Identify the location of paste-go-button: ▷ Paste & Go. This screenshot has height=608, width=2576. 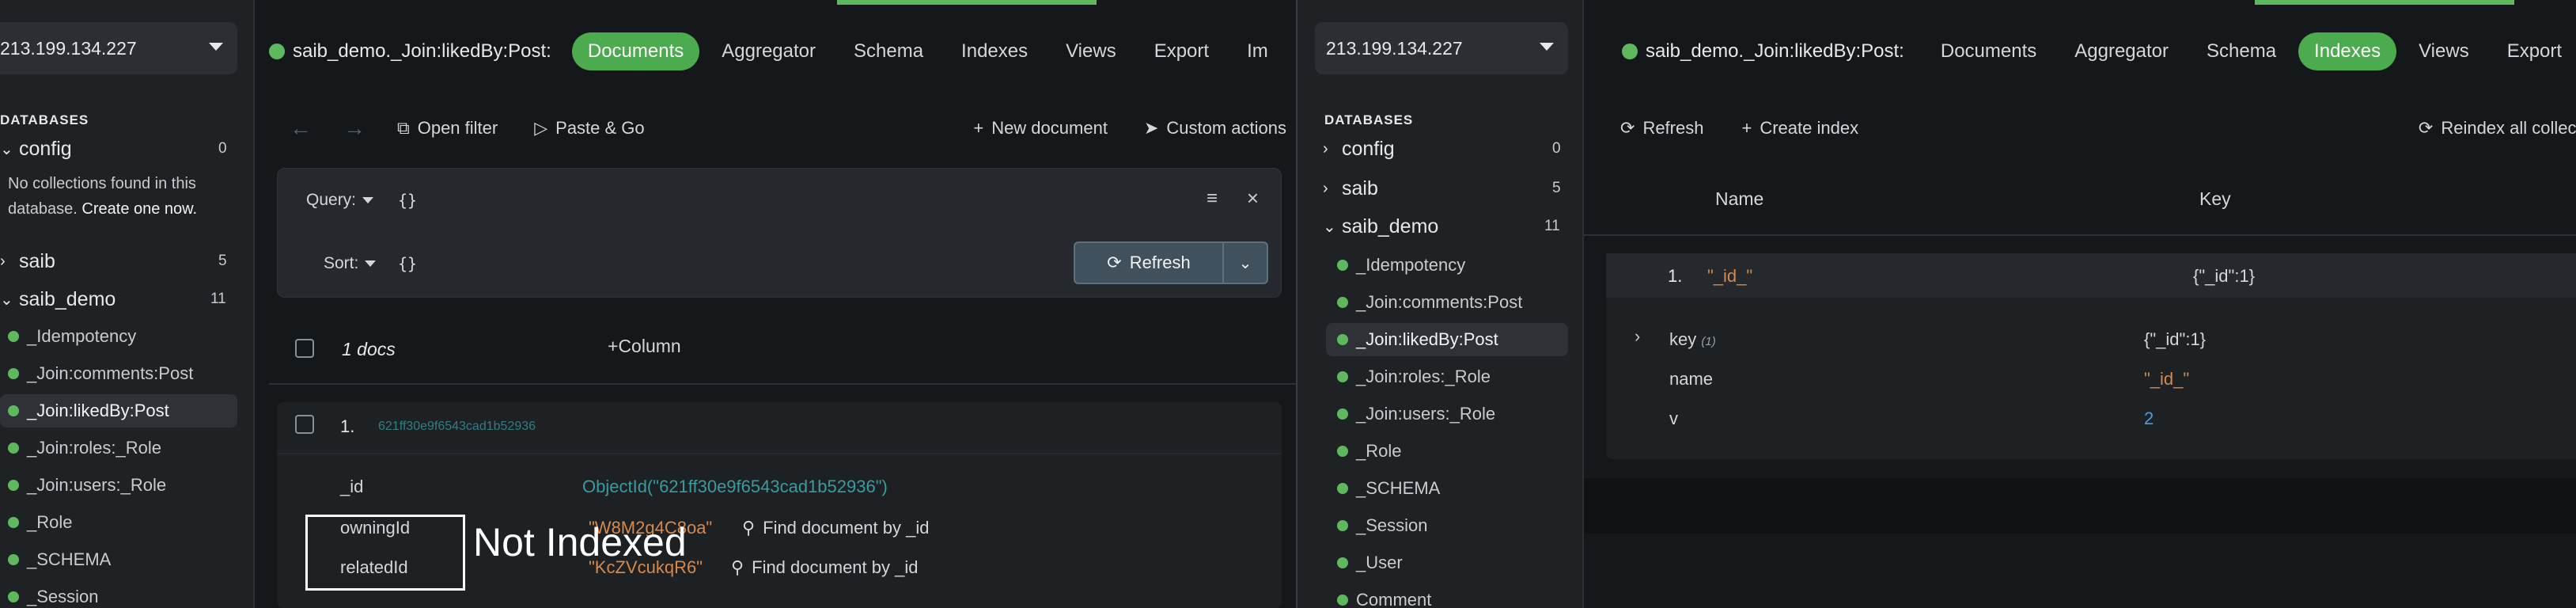
(589, 128).